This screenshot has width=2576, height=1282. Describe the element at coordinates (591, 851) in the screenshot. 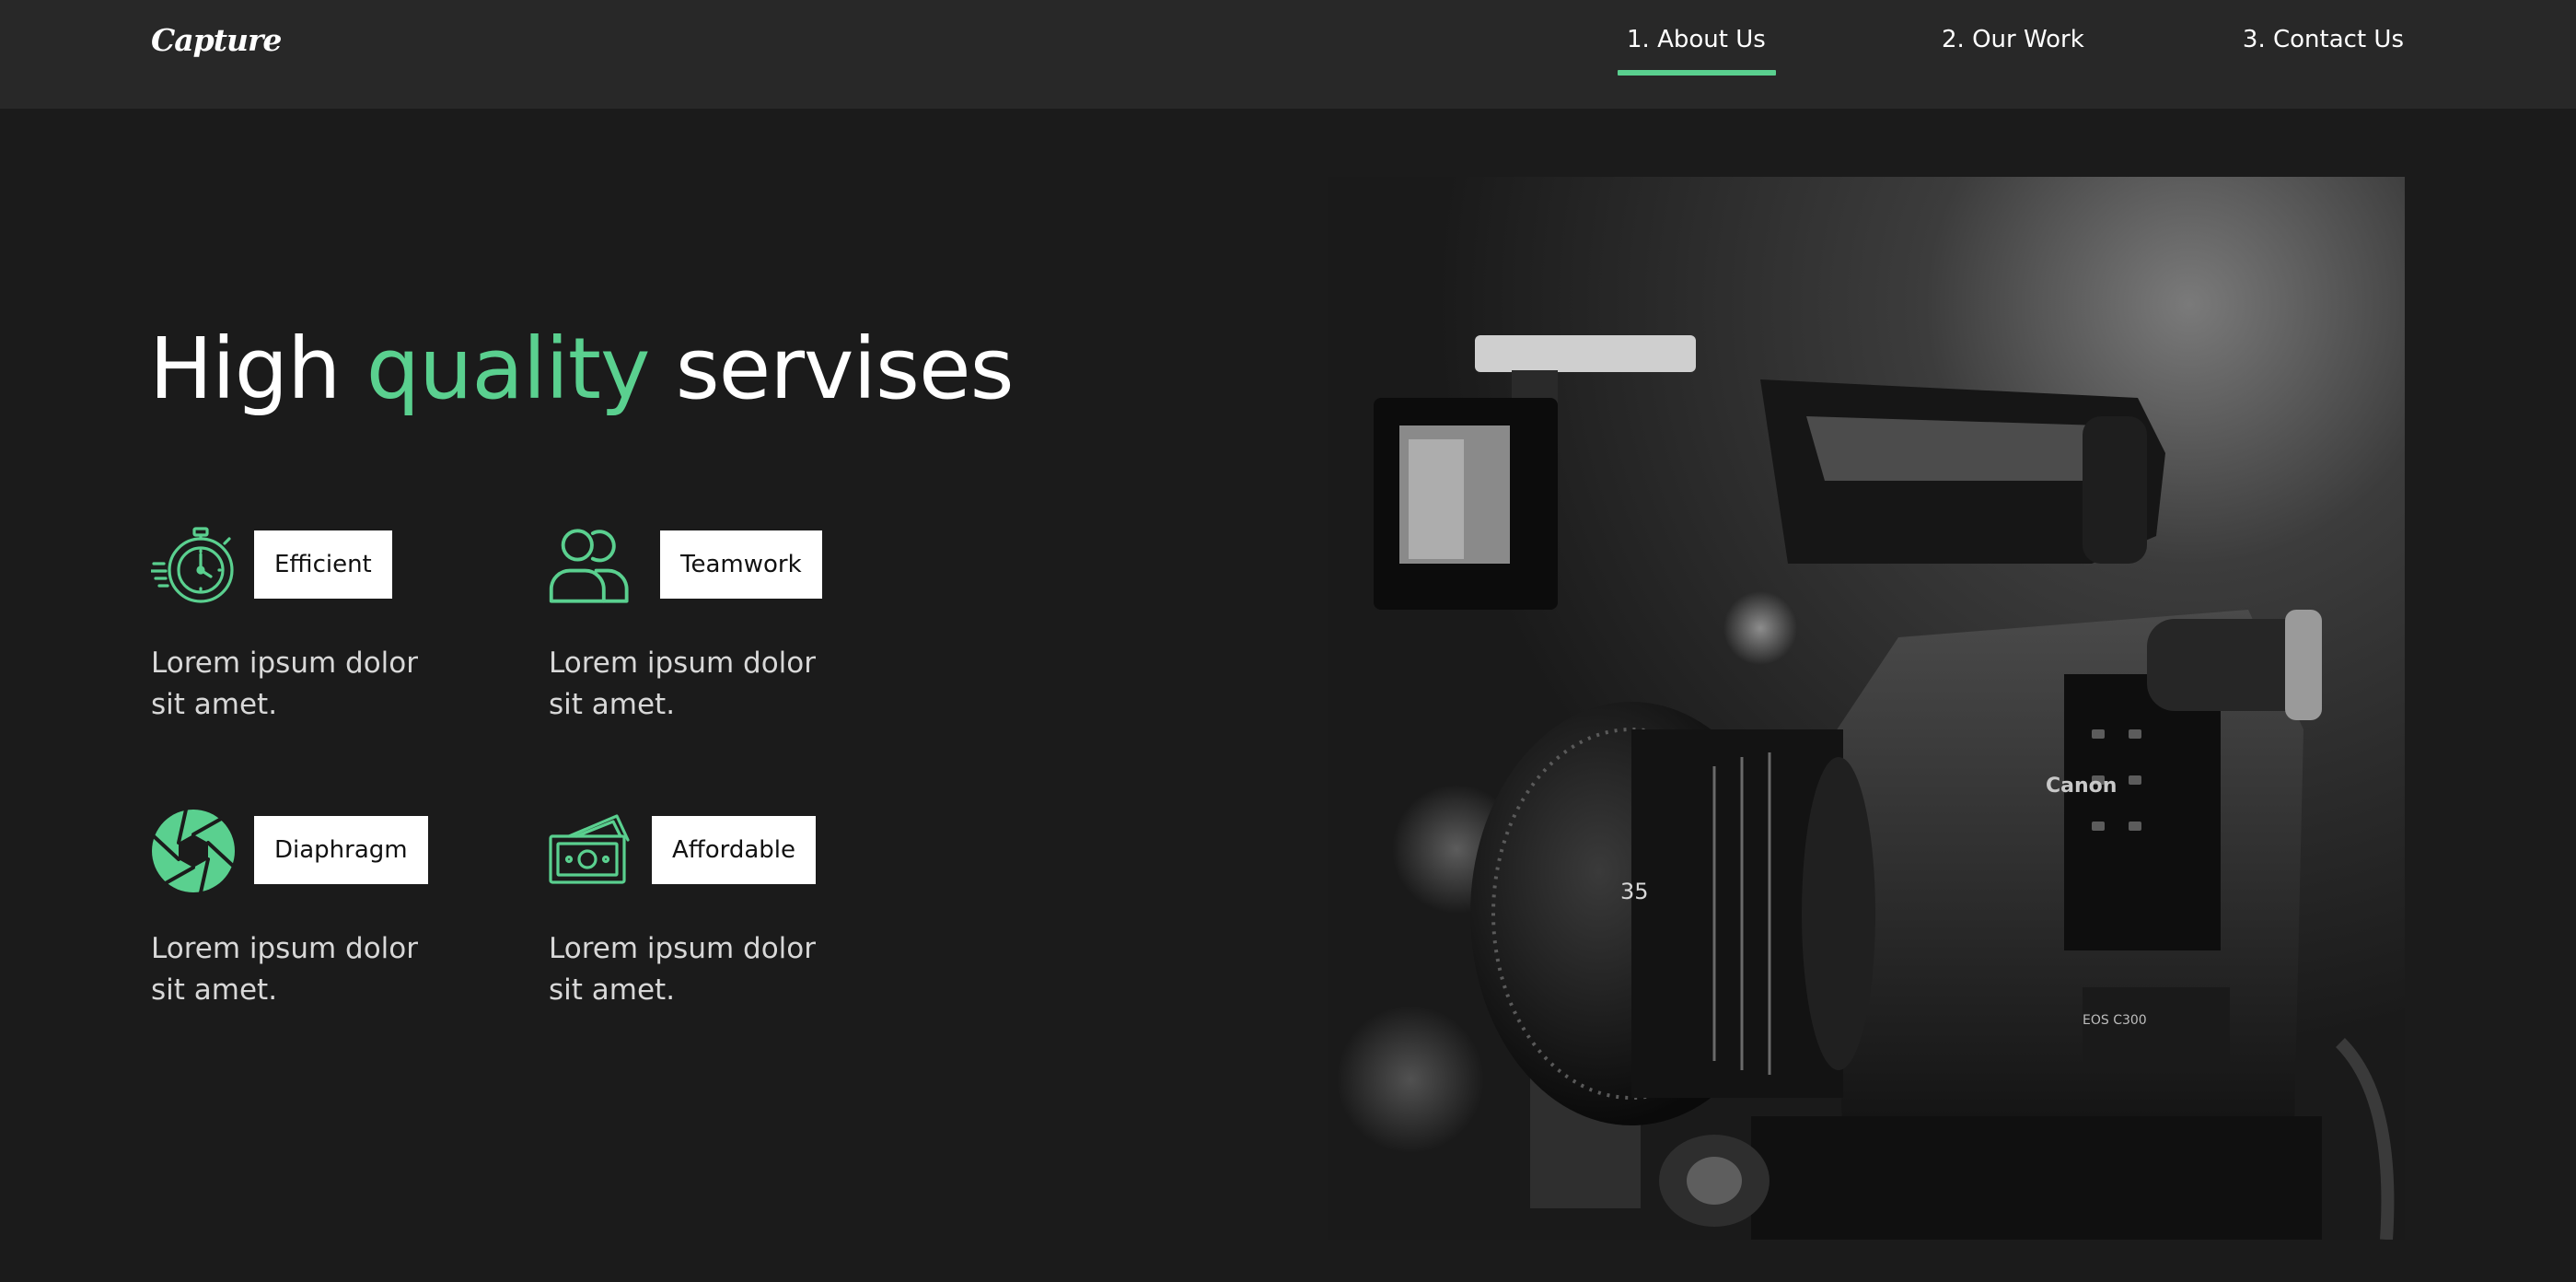

I see `money-icon` at that location.